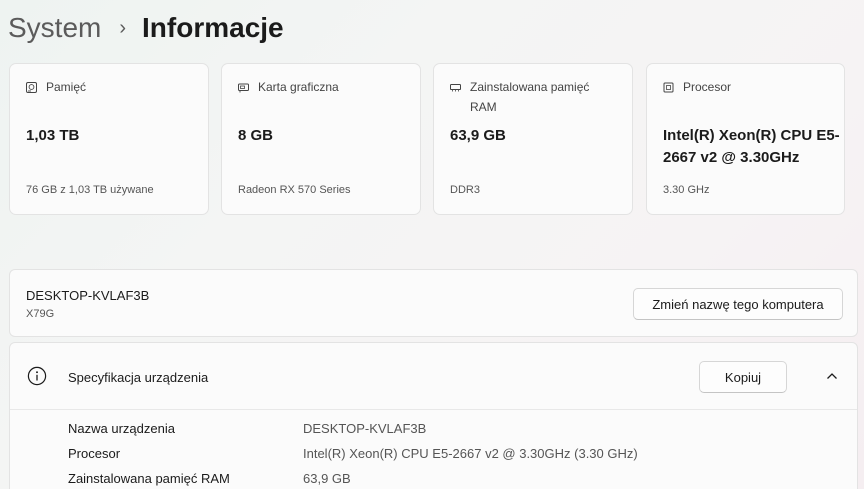 The height and width of the screenshot is (489, 864). I want to click on breadcrumb: System › Informacje, so click(146, 28).